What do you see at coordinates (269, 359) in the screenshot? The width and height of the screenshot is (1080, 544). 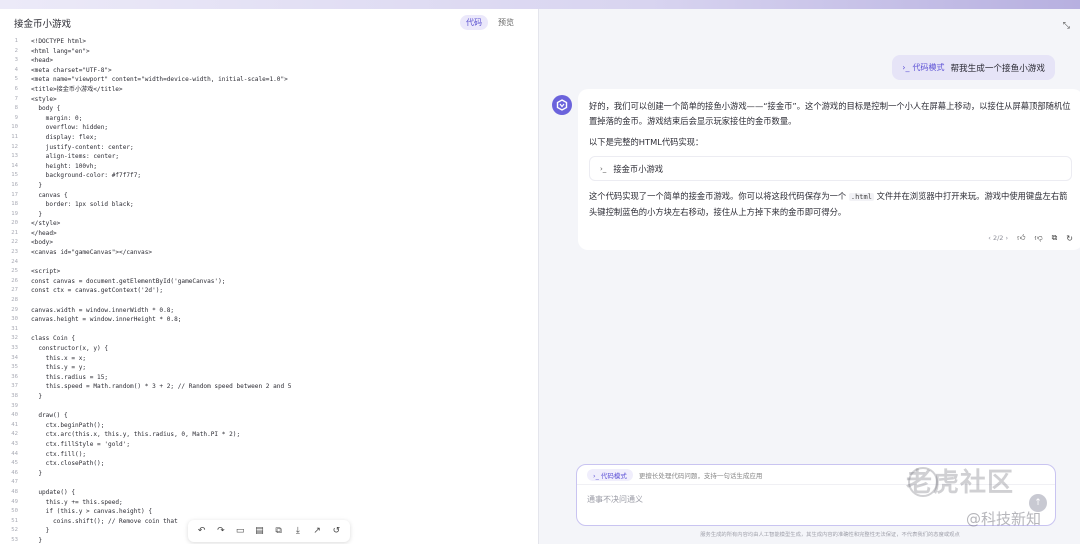 I see `code-line: 34 this.x = x;` at bounding box center [269, 359].